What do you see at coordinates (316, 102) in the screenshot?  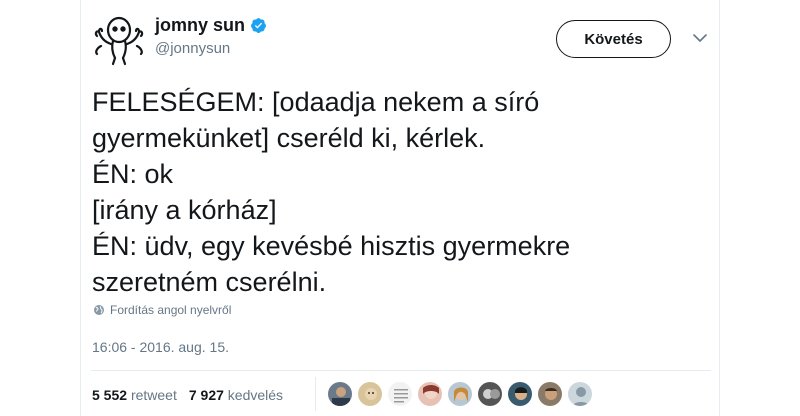 I see `tweet-line: FELESÉGEM: [odaadja nekem a síró` at bounding box center [316, 102].